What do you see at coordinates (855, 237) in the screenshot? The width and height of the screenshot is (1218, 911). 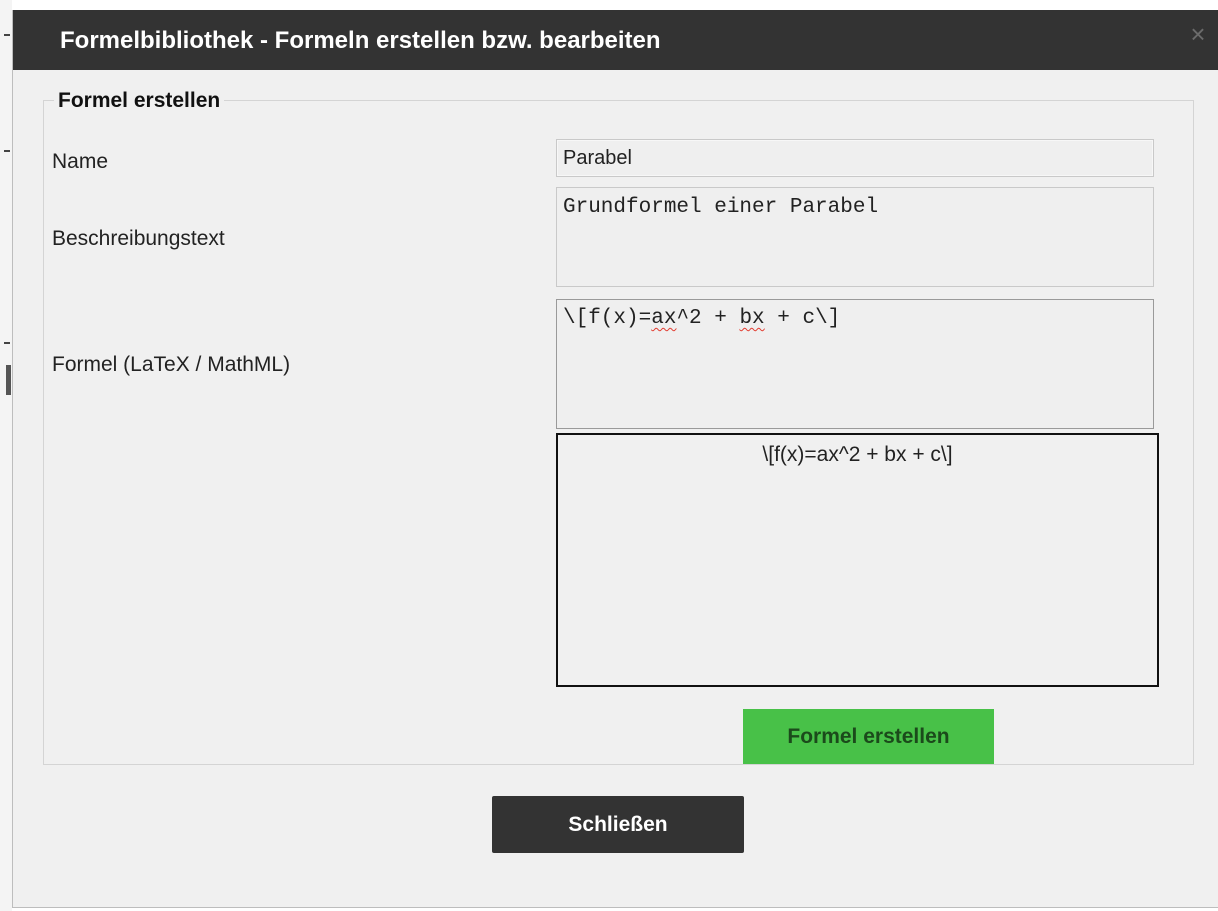 I see `description-textarea: Grundformel einer Parabel` at bounding box center [855, 237].